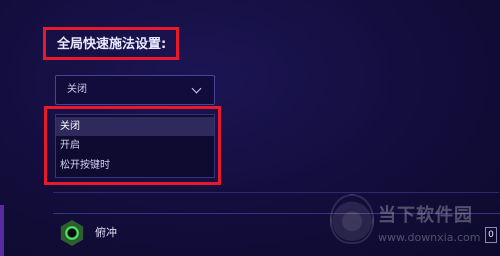  I want to click on quick-cast-select-value: 关闭, so click(77, 89).